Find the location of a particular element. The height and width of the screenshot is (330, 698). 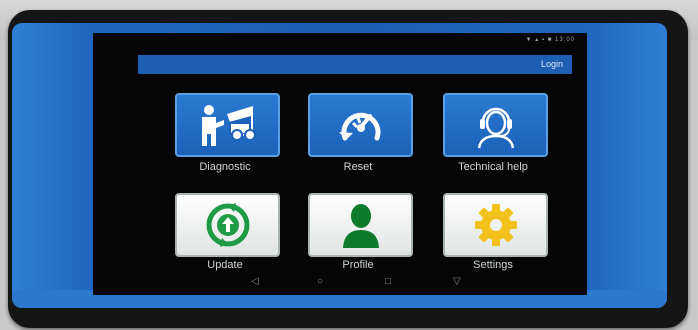

gauge-reset-icon is located at coordinates (359, 126).